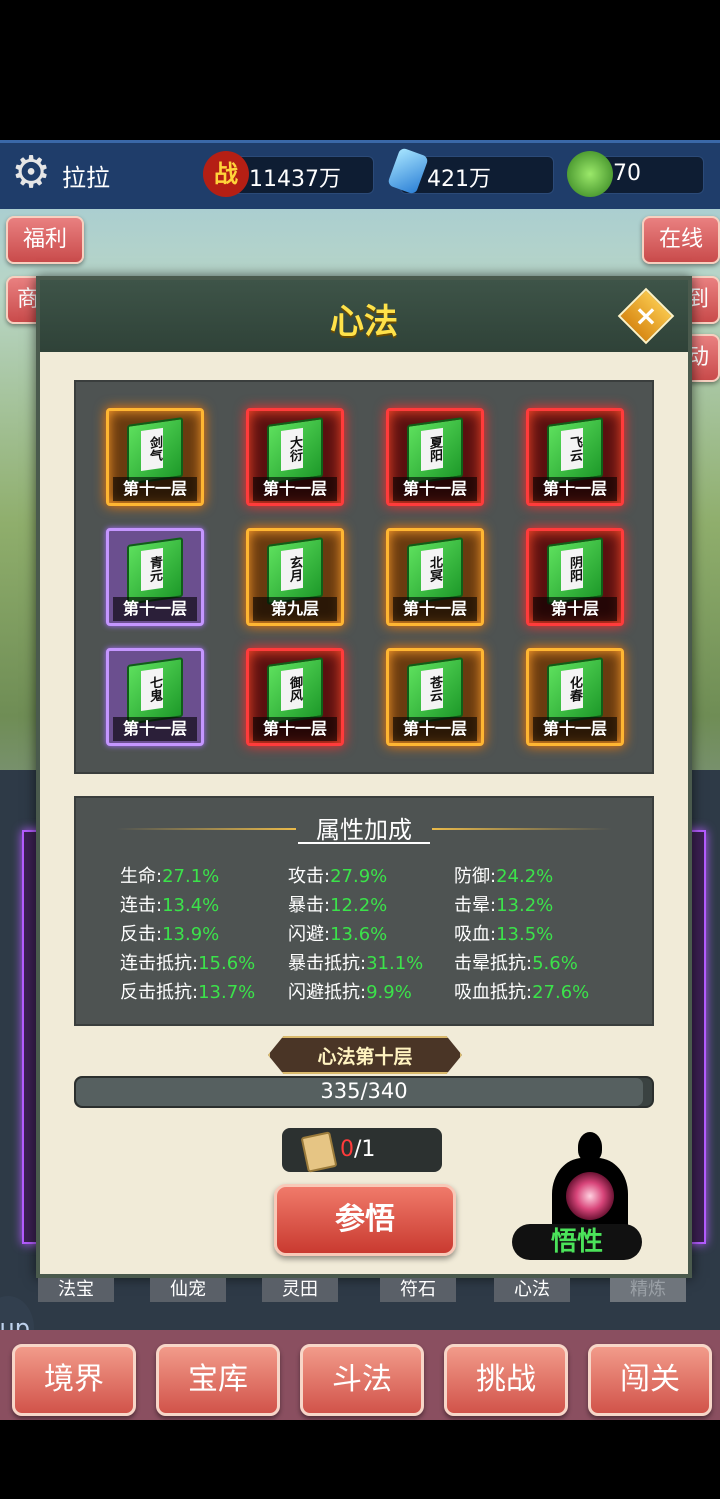 The height and width of the screenshot is (1499, 720). Describe the element at coordinates (292, 689) in the screenshot. I see `book-name: 御风` at that location.